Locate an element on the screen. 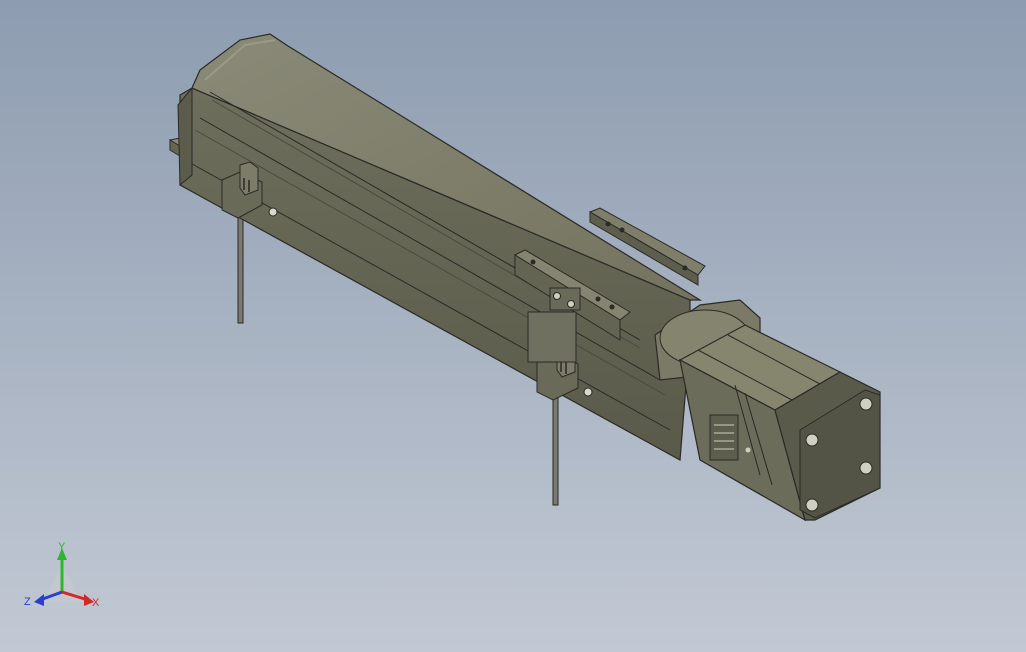  orientation-triad: Y X Z is located at coordinates (62, 575).